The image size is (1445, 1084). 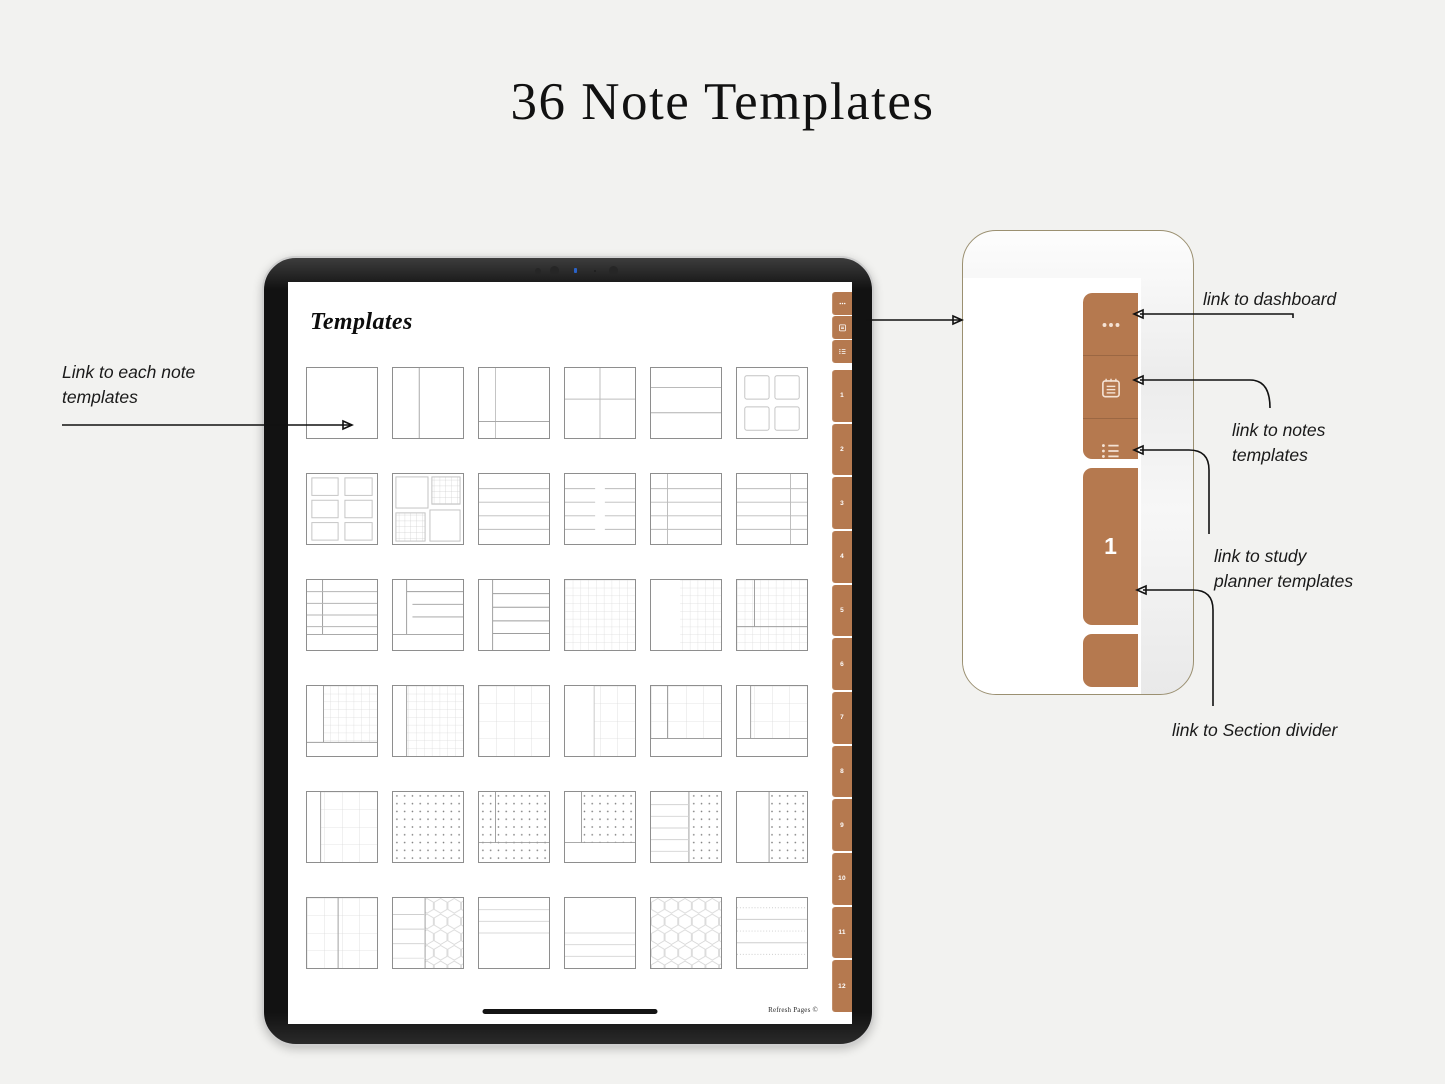 What do you see at coordinates (772, 615) in the screenshot?
I see `template-thumb-grid-with-footer-band` at bounding box center [772, 615].